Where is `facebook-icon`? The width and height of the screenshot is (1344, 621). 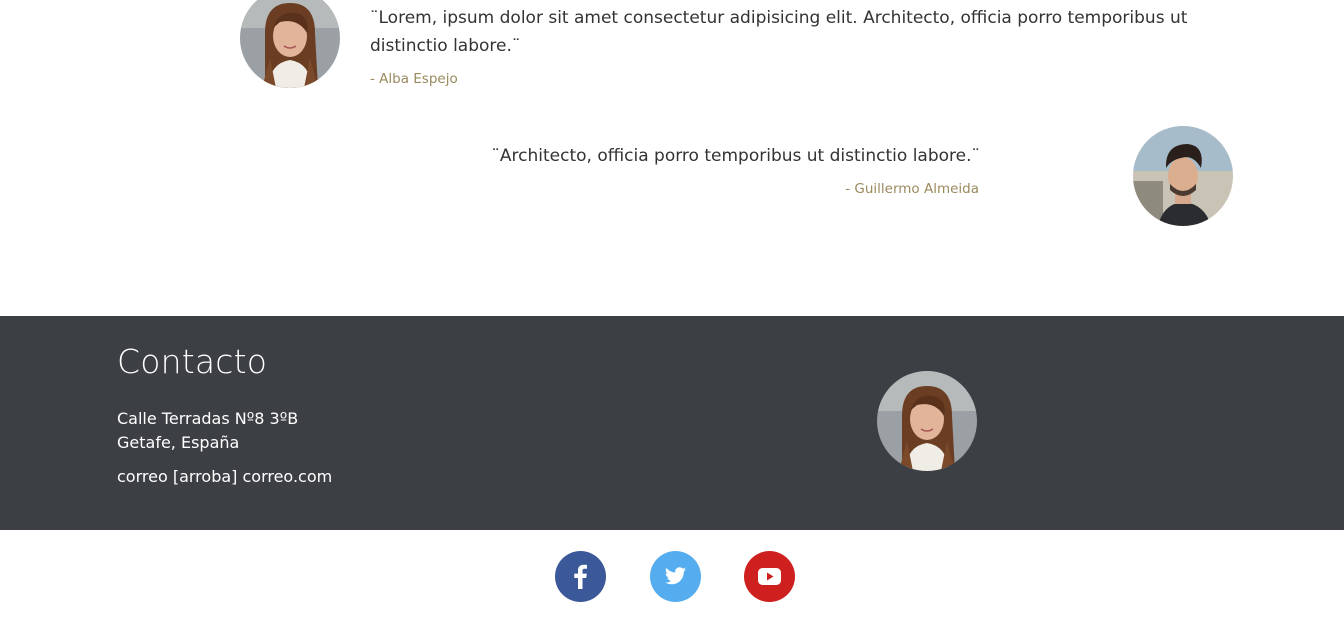 facebook-icon is located at coordinates (580, 576).